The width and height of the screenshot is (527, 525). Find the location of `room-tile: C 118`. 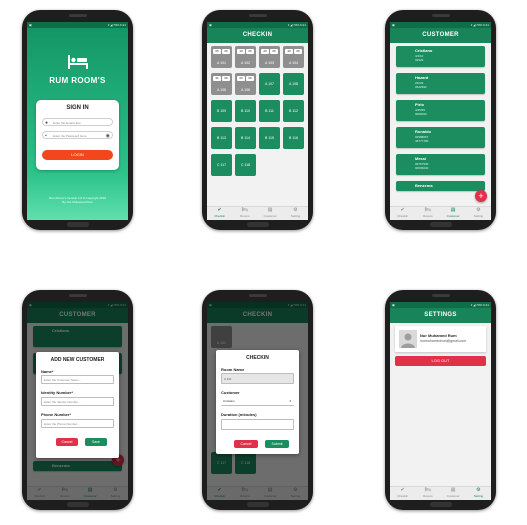

room-tile: C 118 is located at coordinates (245, 165).